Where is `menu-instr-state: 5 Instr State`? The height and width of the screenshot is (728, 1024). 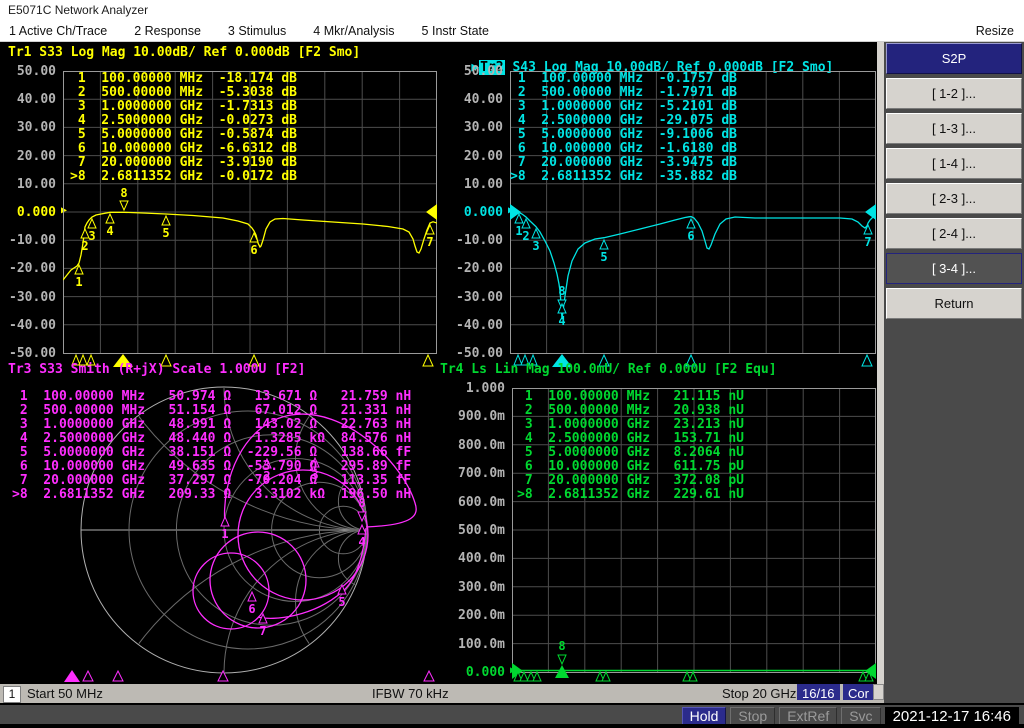
menu-instr-state: 5 Instr State is located at coordinates (455, 31).